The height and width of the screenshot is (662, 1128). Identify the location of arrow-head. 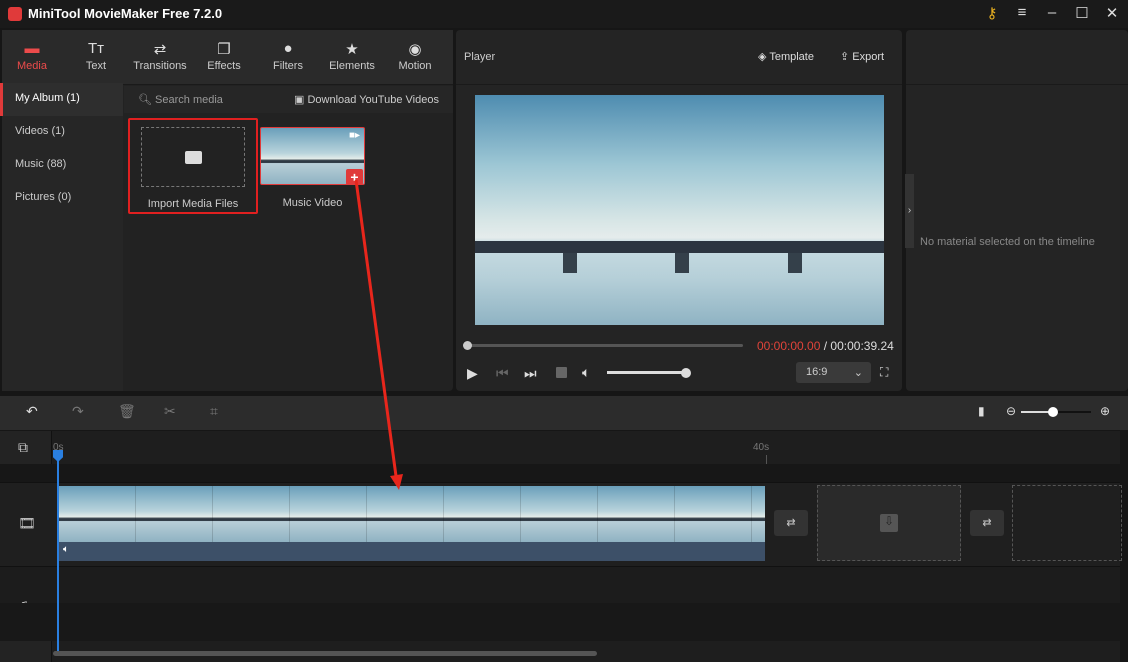
(396, 482).